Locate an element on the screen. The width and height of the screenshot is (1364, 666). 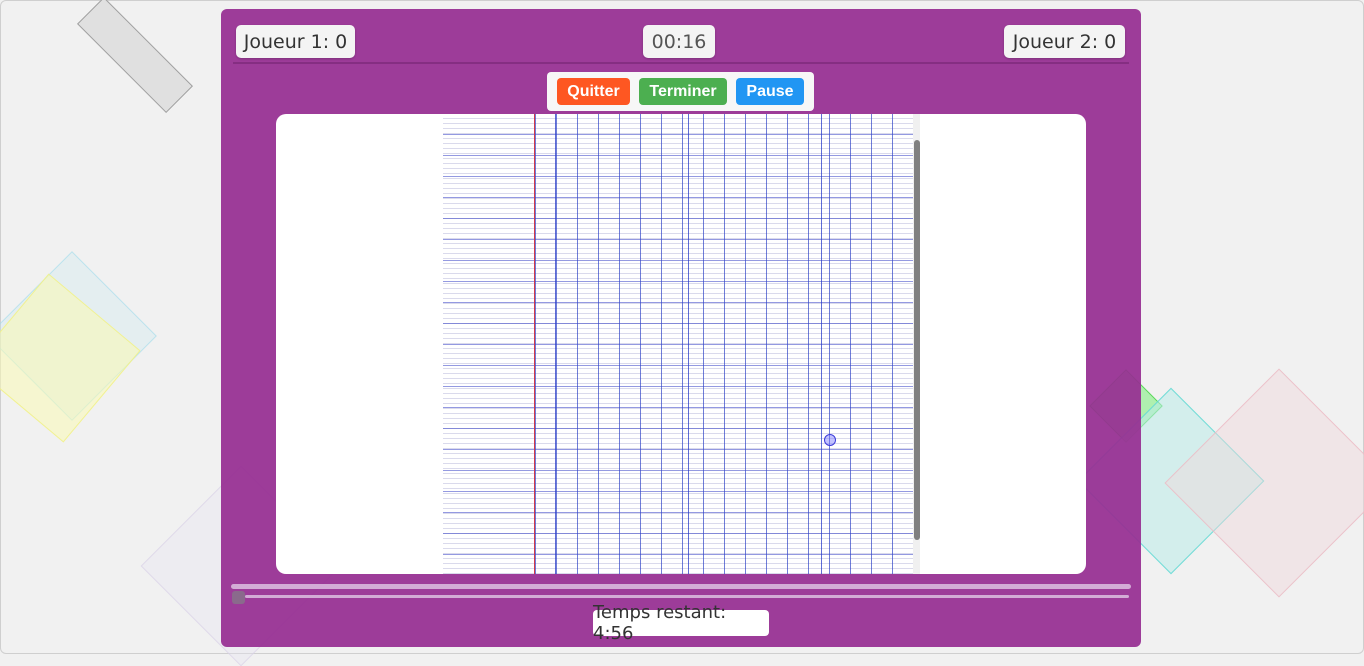
progress-slider-track is located at coordinates (681, 586).